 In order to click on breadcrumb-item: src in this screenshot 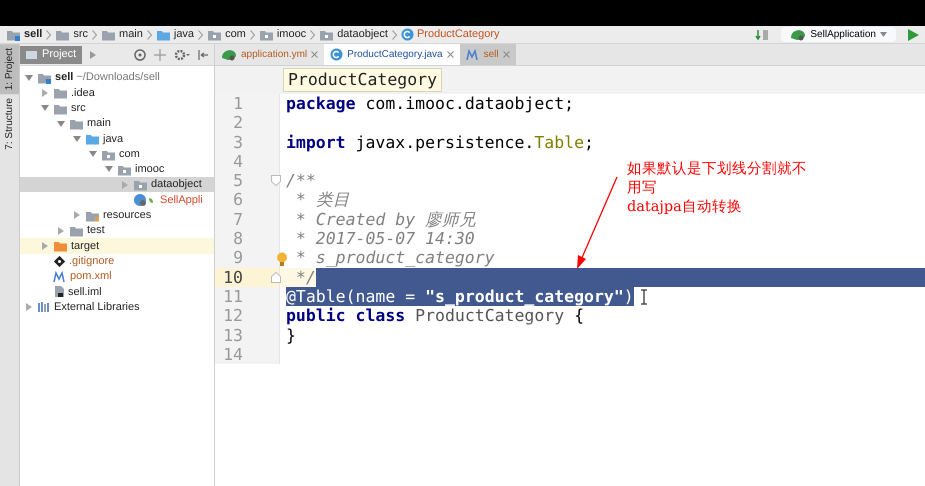, I will do `click(71, 34)`.